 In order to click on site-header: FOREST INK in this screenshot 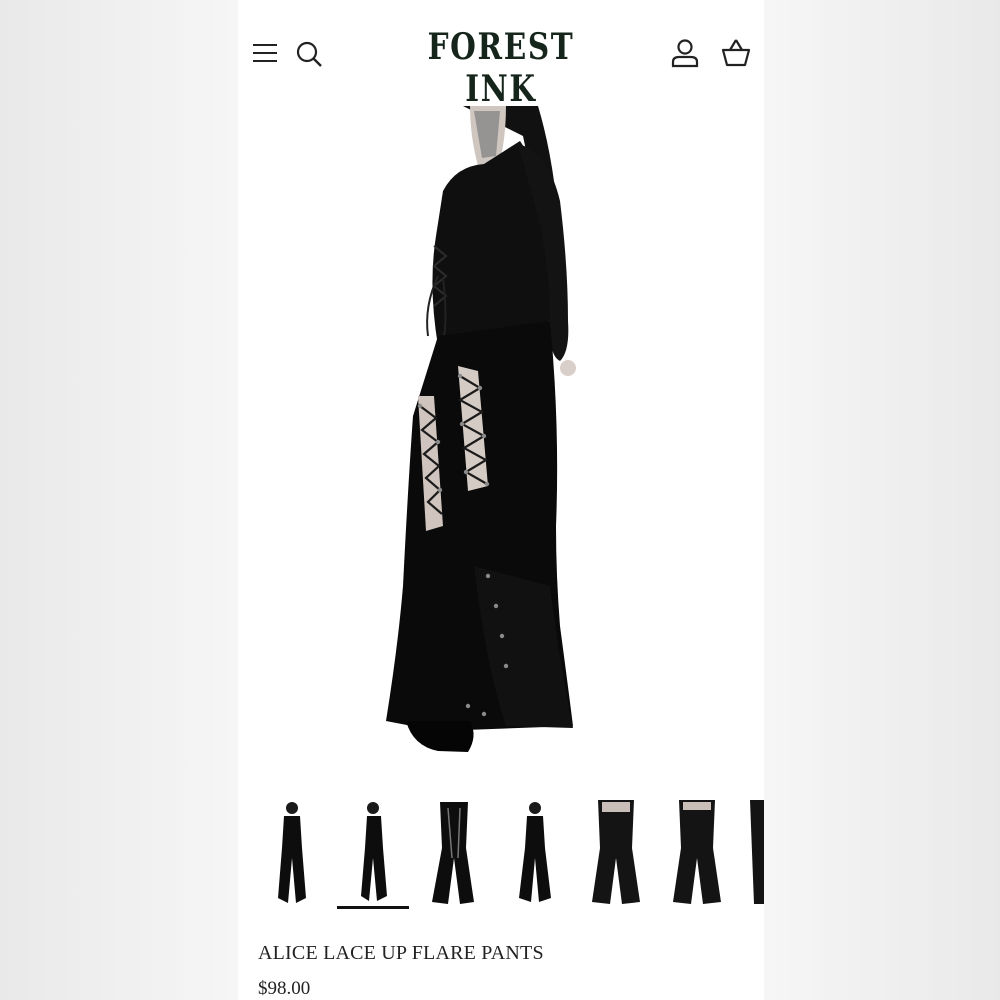, I will do `click(501, 55)`.